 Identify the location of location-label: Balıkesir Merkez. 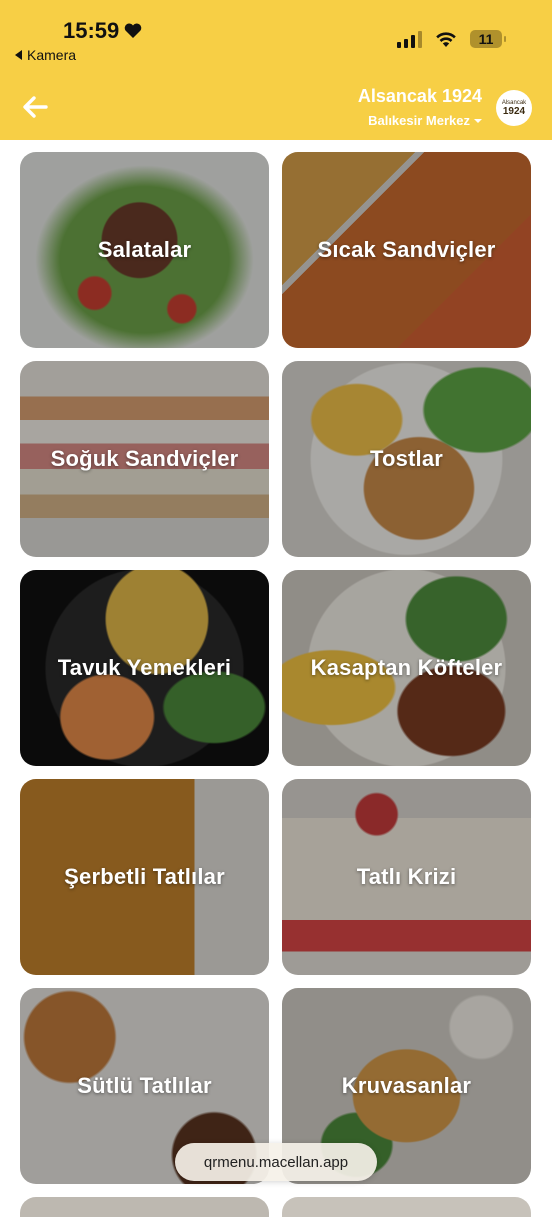
(419, 120).